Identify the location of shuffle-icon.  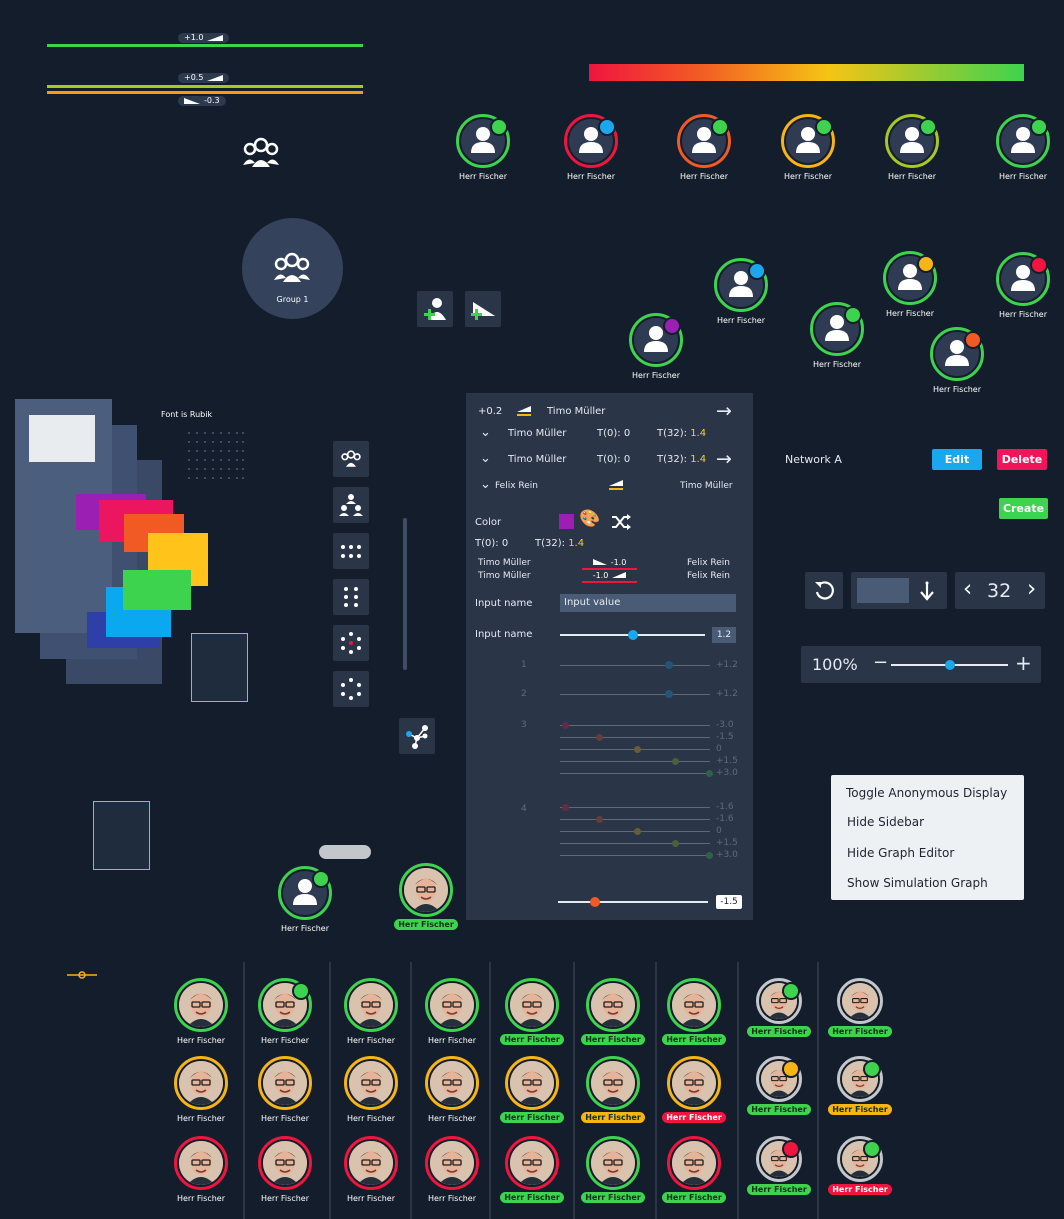
(621, 522).